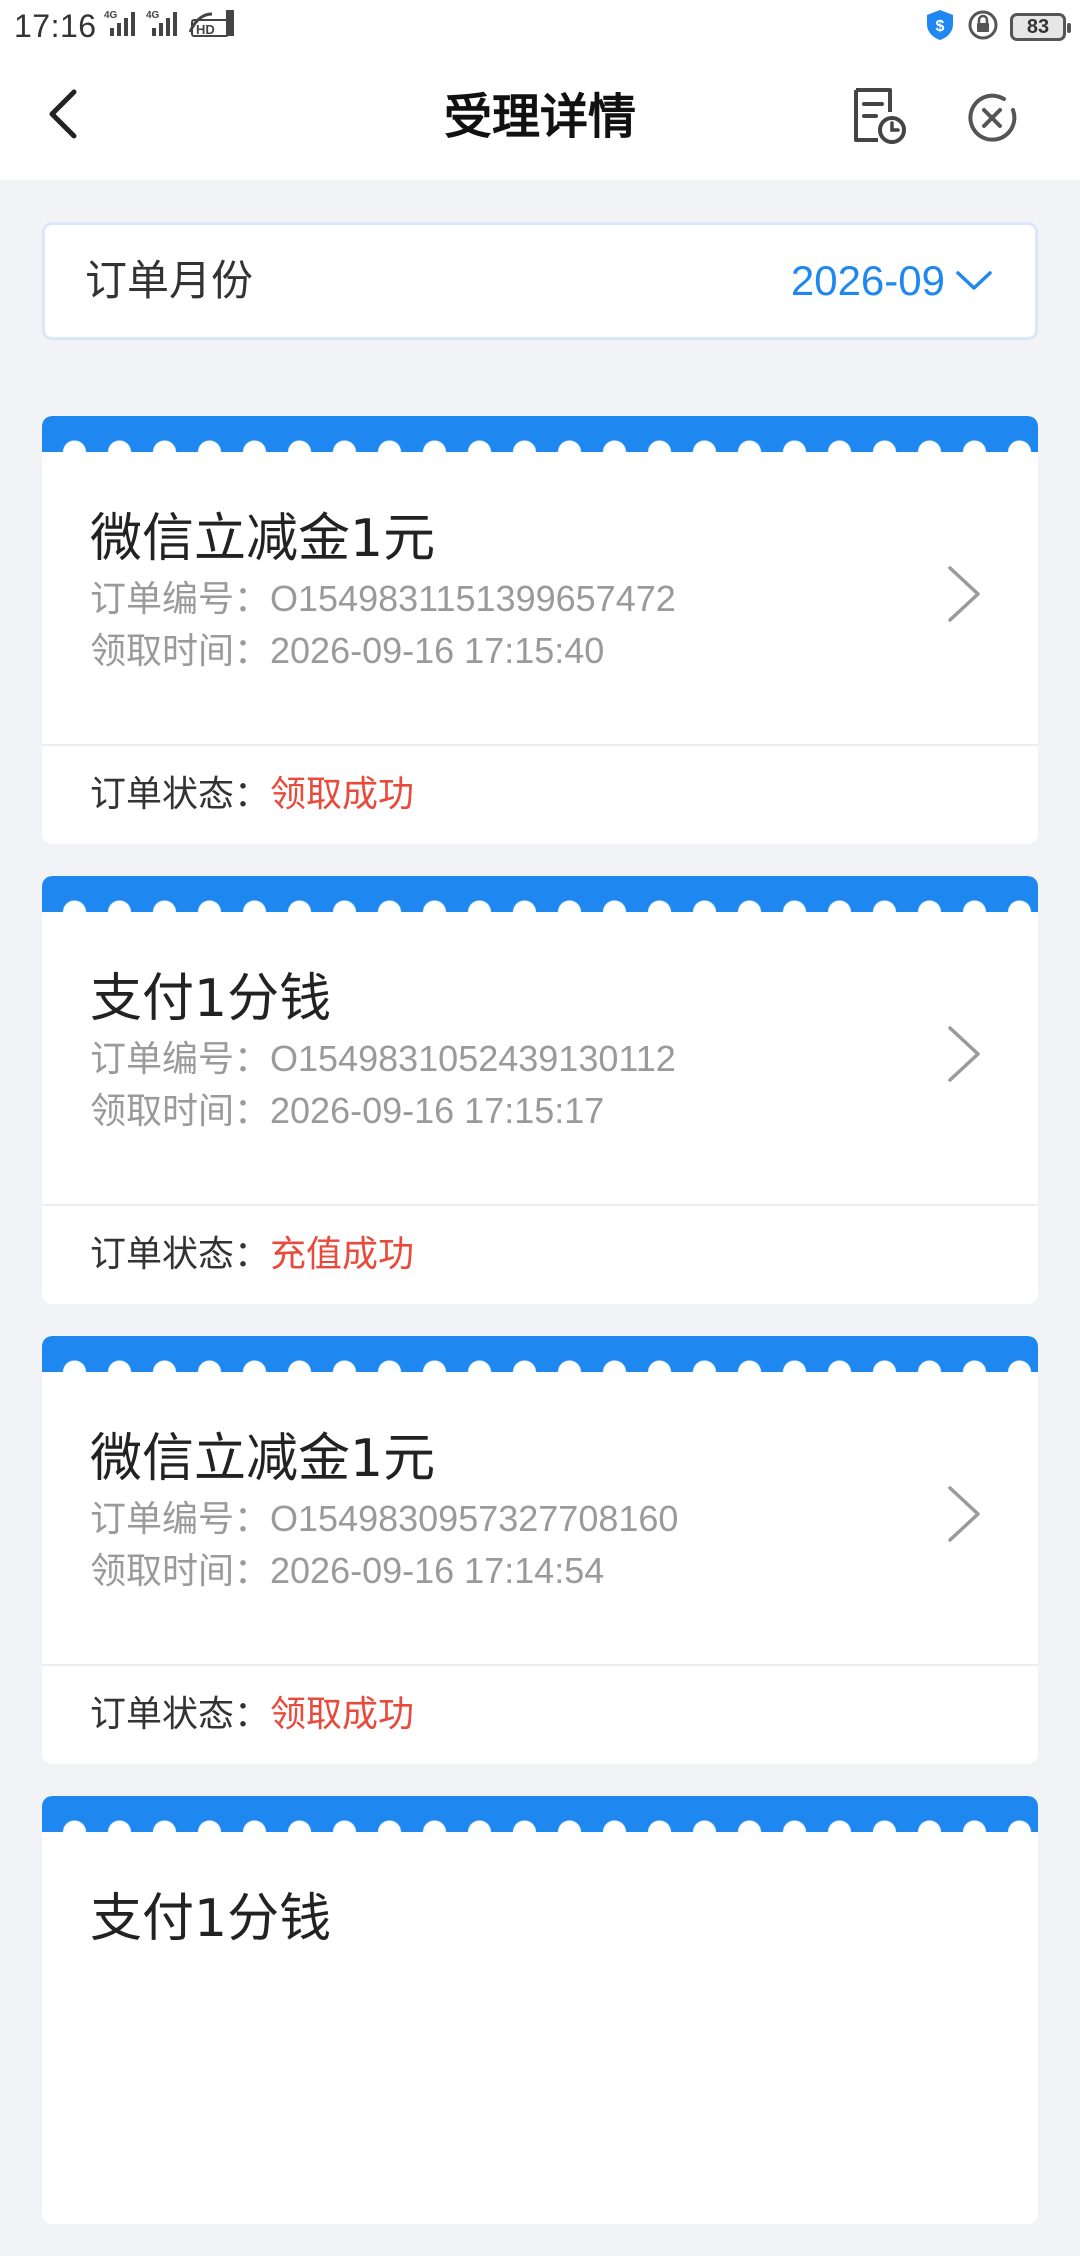  I want to click on order-number-row: 订单编号：O1549830957327708160, so click(384, 1516).